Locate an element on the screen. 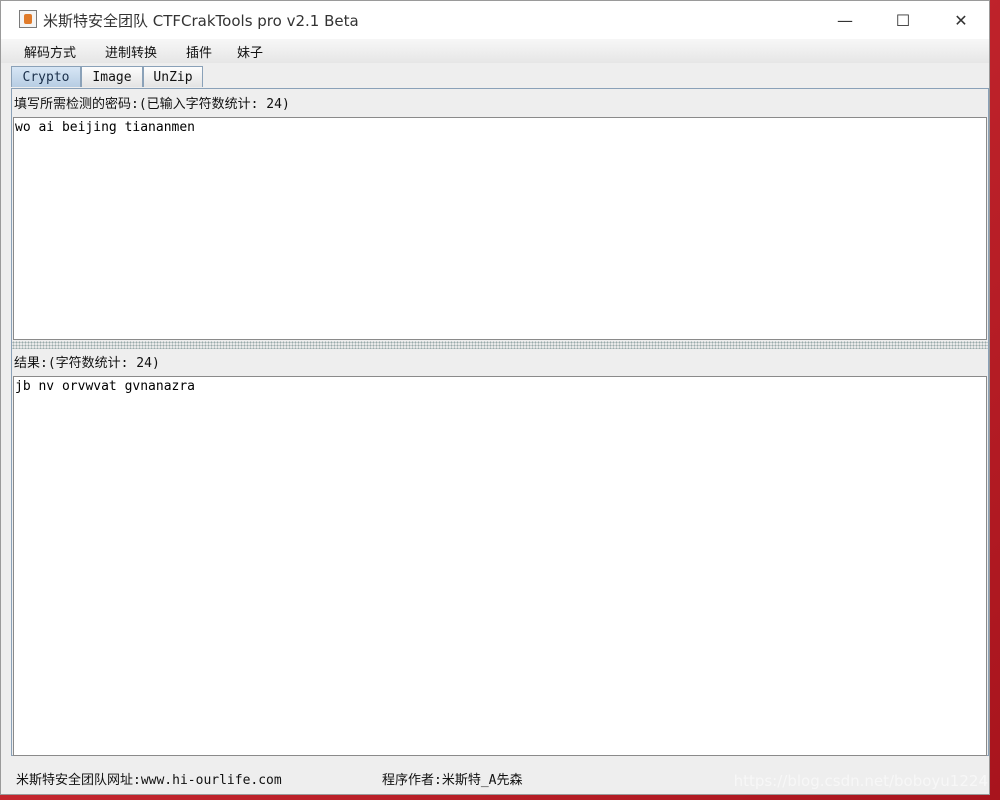 The image size is (1000, 800). java-icon is located at coordinates (28, 19).